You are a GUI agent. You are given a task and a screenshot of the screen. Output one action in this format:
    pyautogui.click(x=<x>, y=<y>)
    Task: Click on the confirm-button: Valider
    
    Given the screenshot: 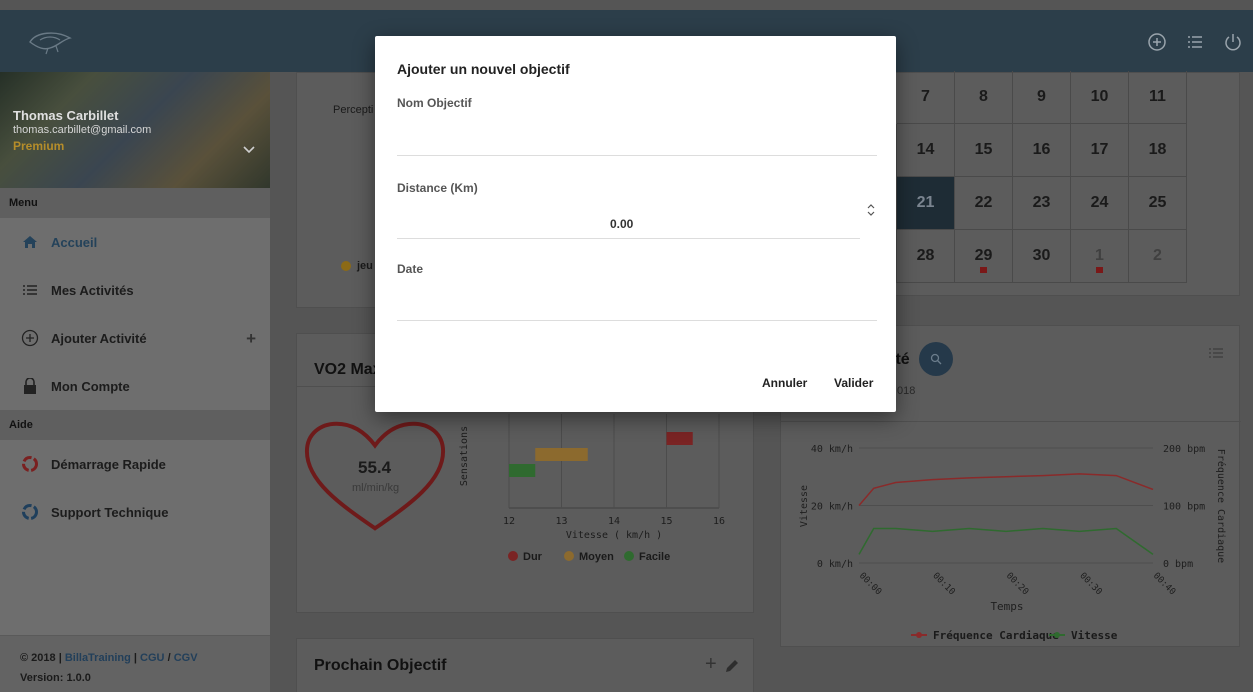 What is the action you would take?
    pyautogui.click(x=853, y=383)
    